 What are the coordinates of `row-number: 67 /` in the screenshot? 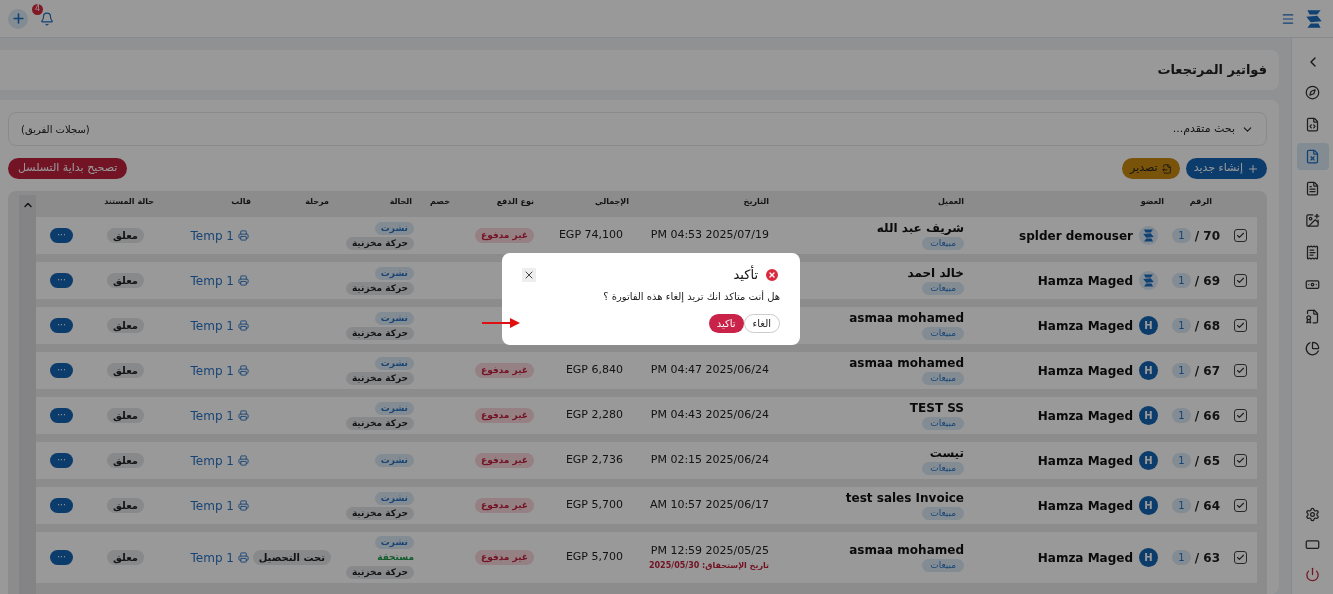 It's located at (1207, 371).